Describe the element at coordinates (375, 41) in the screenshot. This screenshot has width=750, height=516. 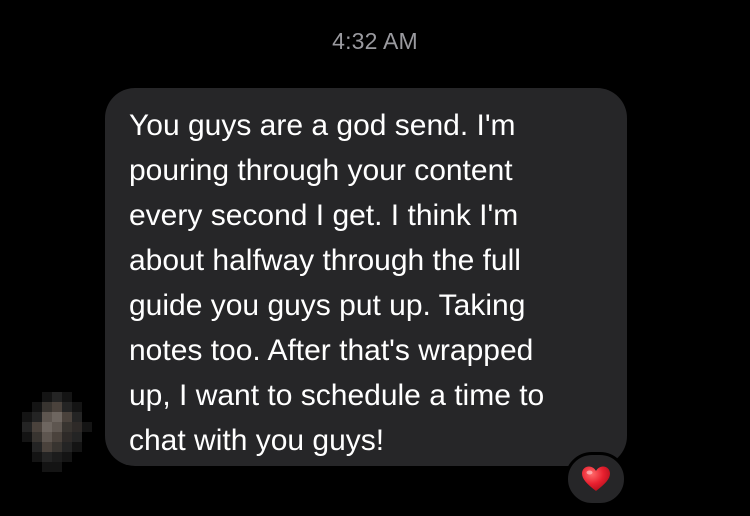
I see `message-timestamp: 4:32 AM` at that location.